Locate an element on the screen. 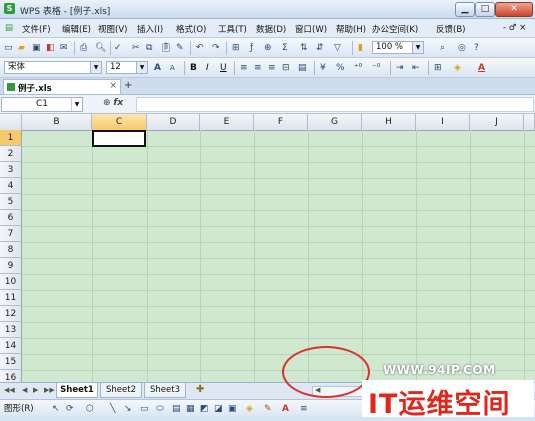  drawing-toolbar-icon: ◎ is located at coordinates (462, 48).